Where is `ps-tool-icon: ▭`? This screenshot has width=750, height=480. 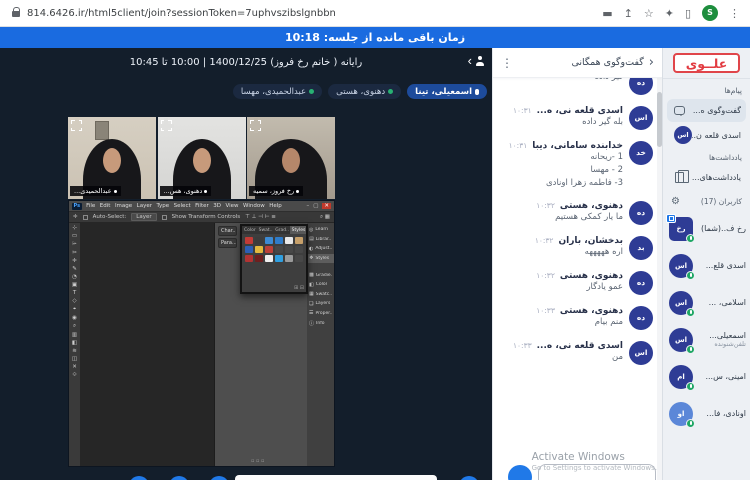 ps-tool-icon: ▭ is located at coordinates (74, 236).